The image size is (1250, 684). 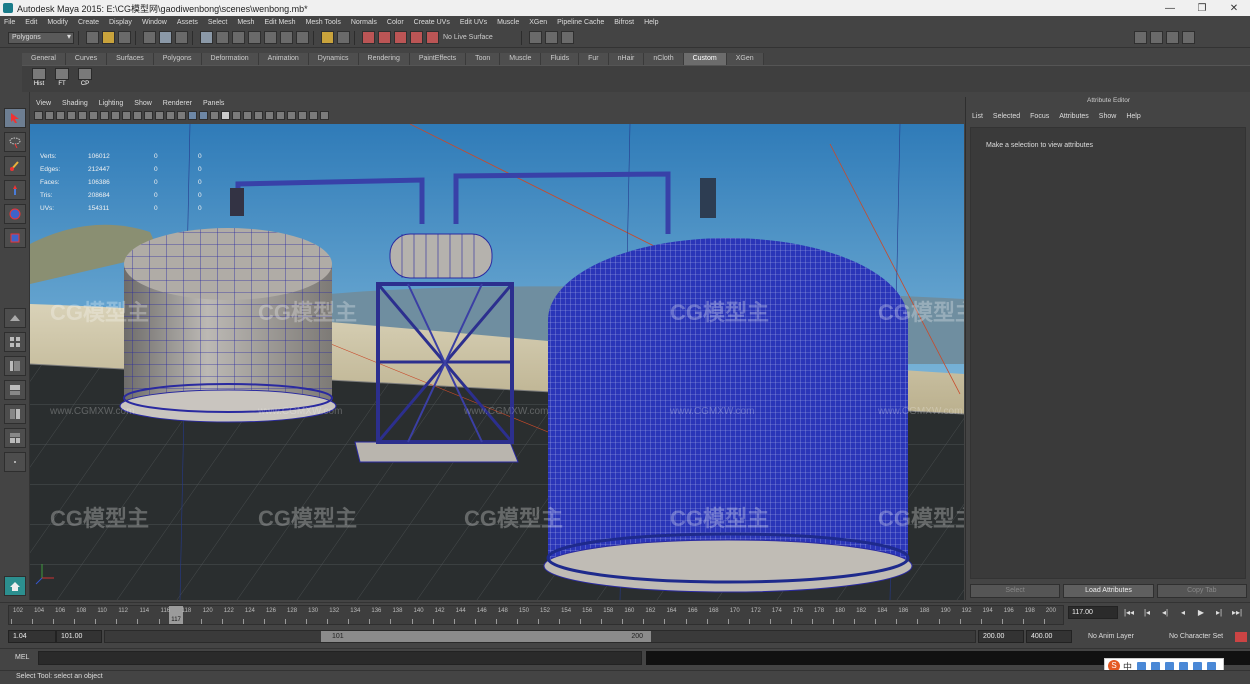 What do you see at coordinates (44, 59) in the screenshot?
I see `shelf-tab-general: General` at bounding box center [44, 59].